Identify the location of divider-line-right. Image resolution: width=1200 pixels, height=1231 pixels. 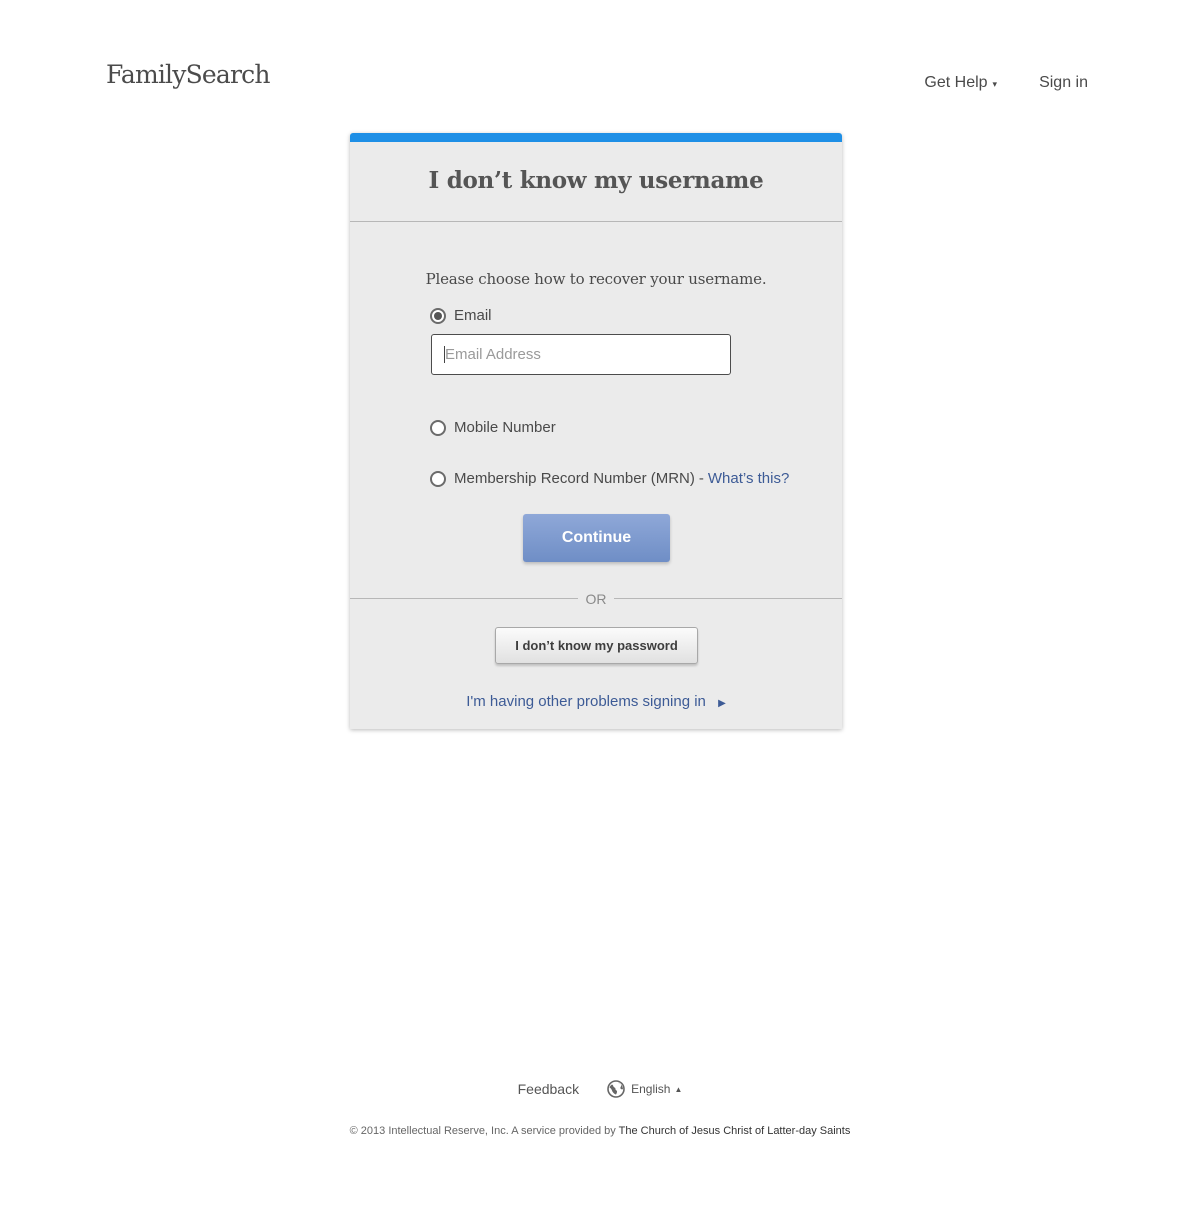
(728, 598).